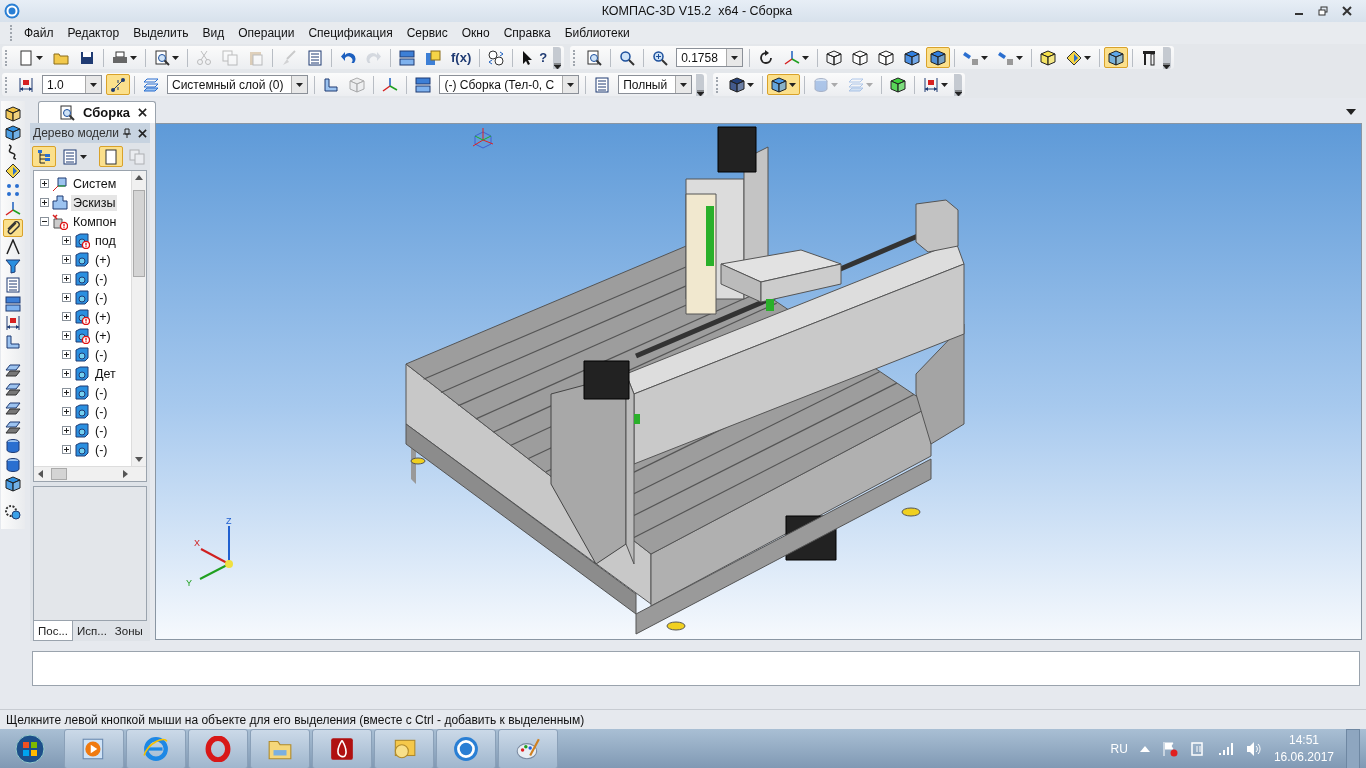 The height and width of the screenshot is (768, 1366). What do you see at coordinates (105, 373) in the screenshot?
I see `tree-item: Дет` at bounding box center [105, 373].